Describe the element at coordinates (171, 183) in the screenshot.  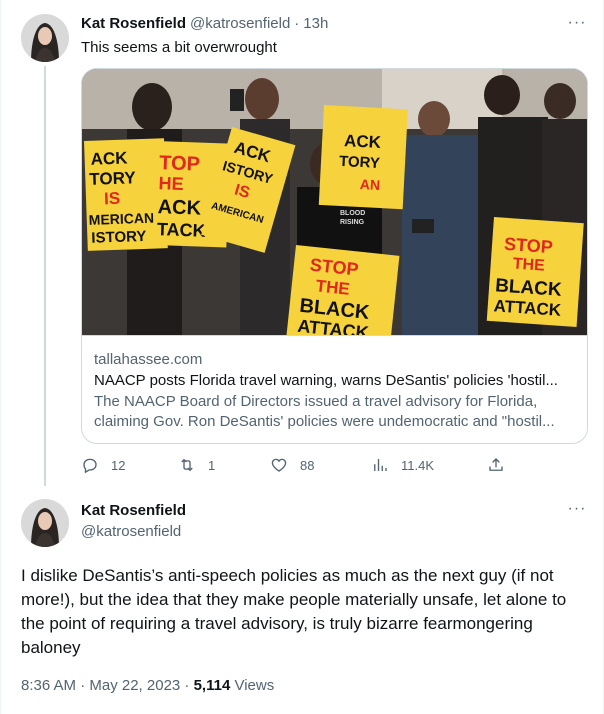
I see `photo-sign-text: HE` at that location.